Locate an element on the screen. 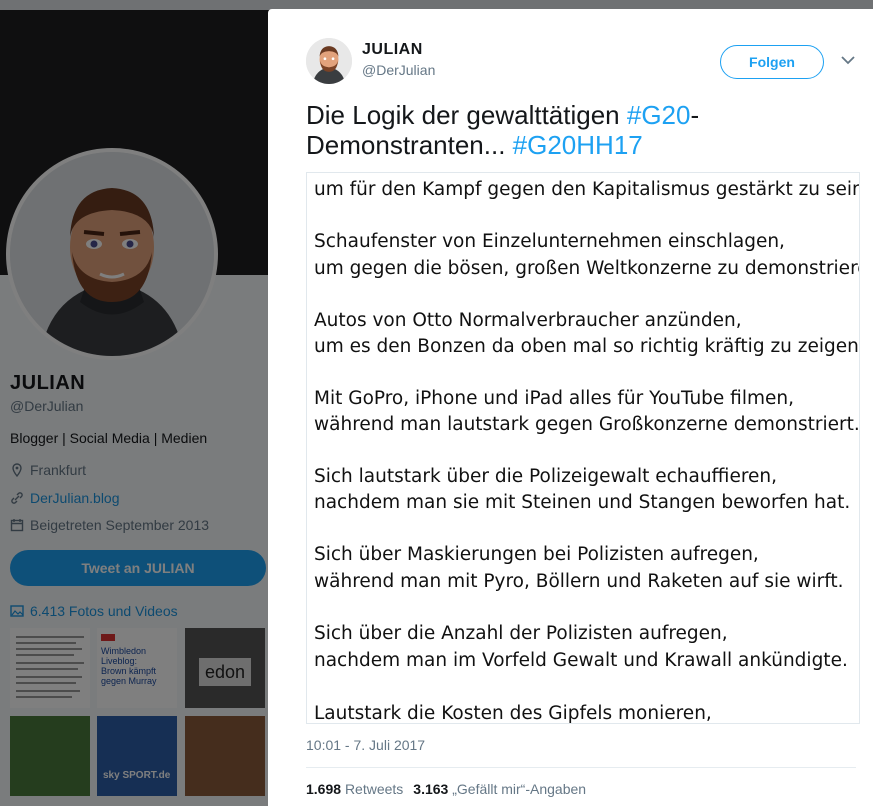 This screenshot has width=873, height=806. likes-label: „Gefällt mir“-Angaben is located at coordinates (519, 789).